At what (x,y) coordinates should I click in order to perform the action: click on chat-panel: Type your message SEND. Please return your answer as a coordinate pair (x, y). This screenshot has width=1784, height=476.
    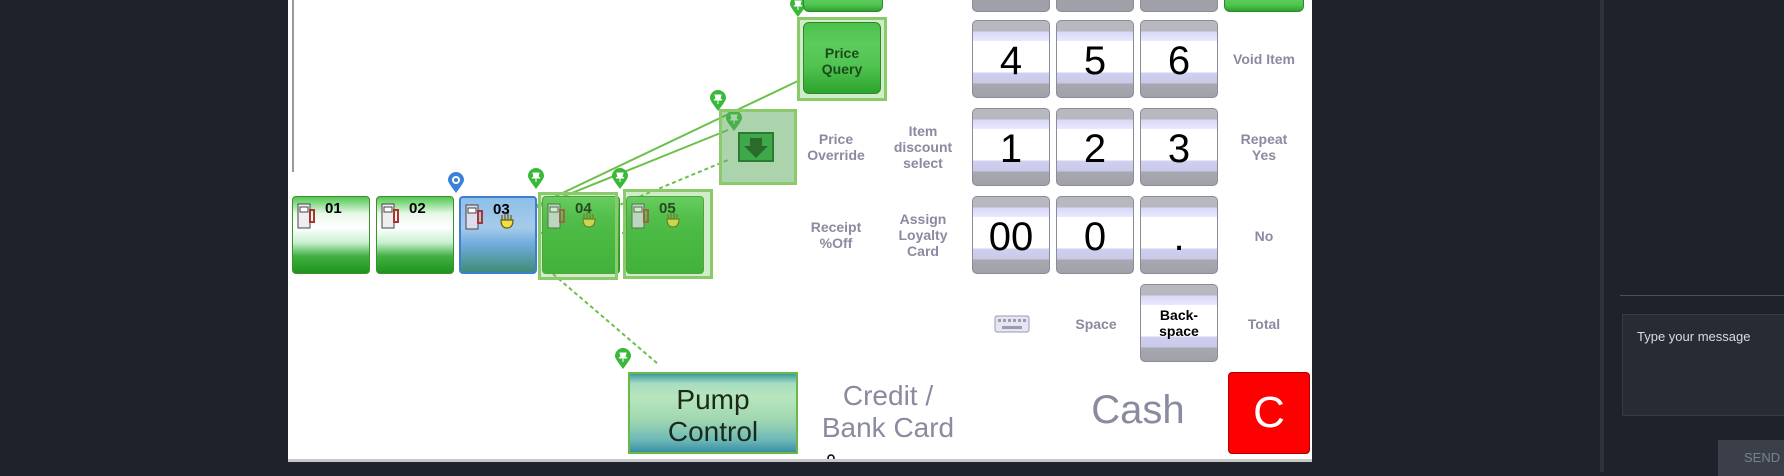
    Looking at the image, I should click on (1692, 238).